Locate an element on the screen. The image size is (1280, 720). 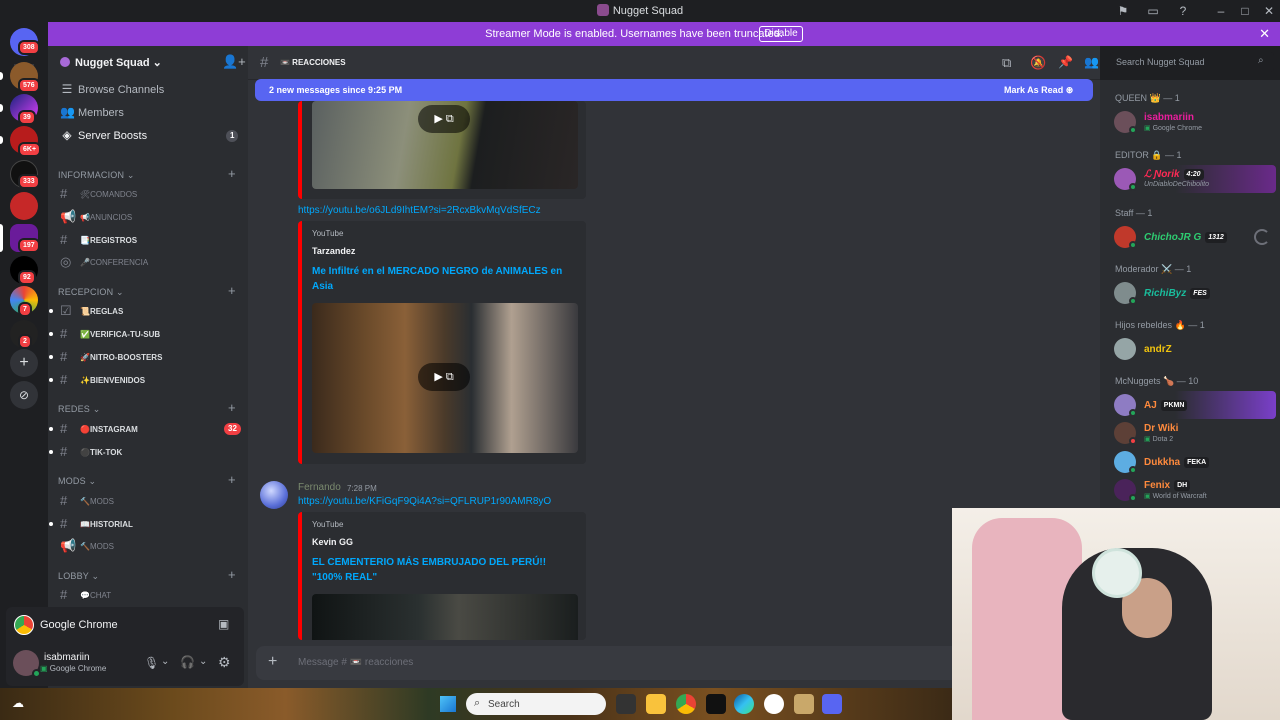
server-boosts: ◈ Server Boosts 1 is located at coordinates (148, 136).